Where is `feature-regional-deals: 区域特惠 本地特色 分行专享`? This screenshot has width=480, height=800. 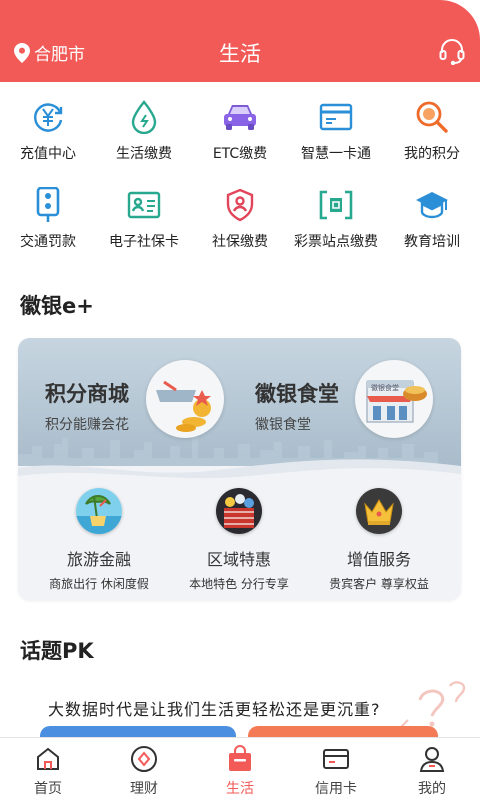 feature-regional-deals: 区域特惠 本地特色 分行专享 is located at coordinates (239, 540).